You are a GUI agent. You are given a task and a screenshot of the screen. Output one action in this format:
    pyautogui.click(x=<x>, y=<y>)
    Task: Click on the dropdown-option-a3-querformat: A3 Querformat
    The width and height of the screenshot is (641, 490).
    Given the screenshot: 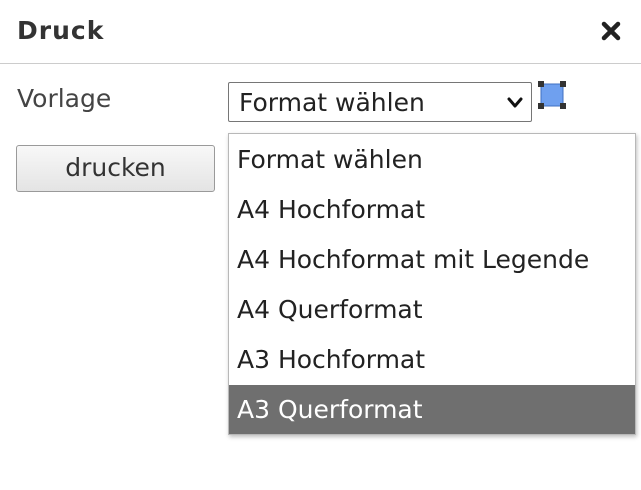 What is the action you would take?
    pyautogui.click(x=432, y=409)
    